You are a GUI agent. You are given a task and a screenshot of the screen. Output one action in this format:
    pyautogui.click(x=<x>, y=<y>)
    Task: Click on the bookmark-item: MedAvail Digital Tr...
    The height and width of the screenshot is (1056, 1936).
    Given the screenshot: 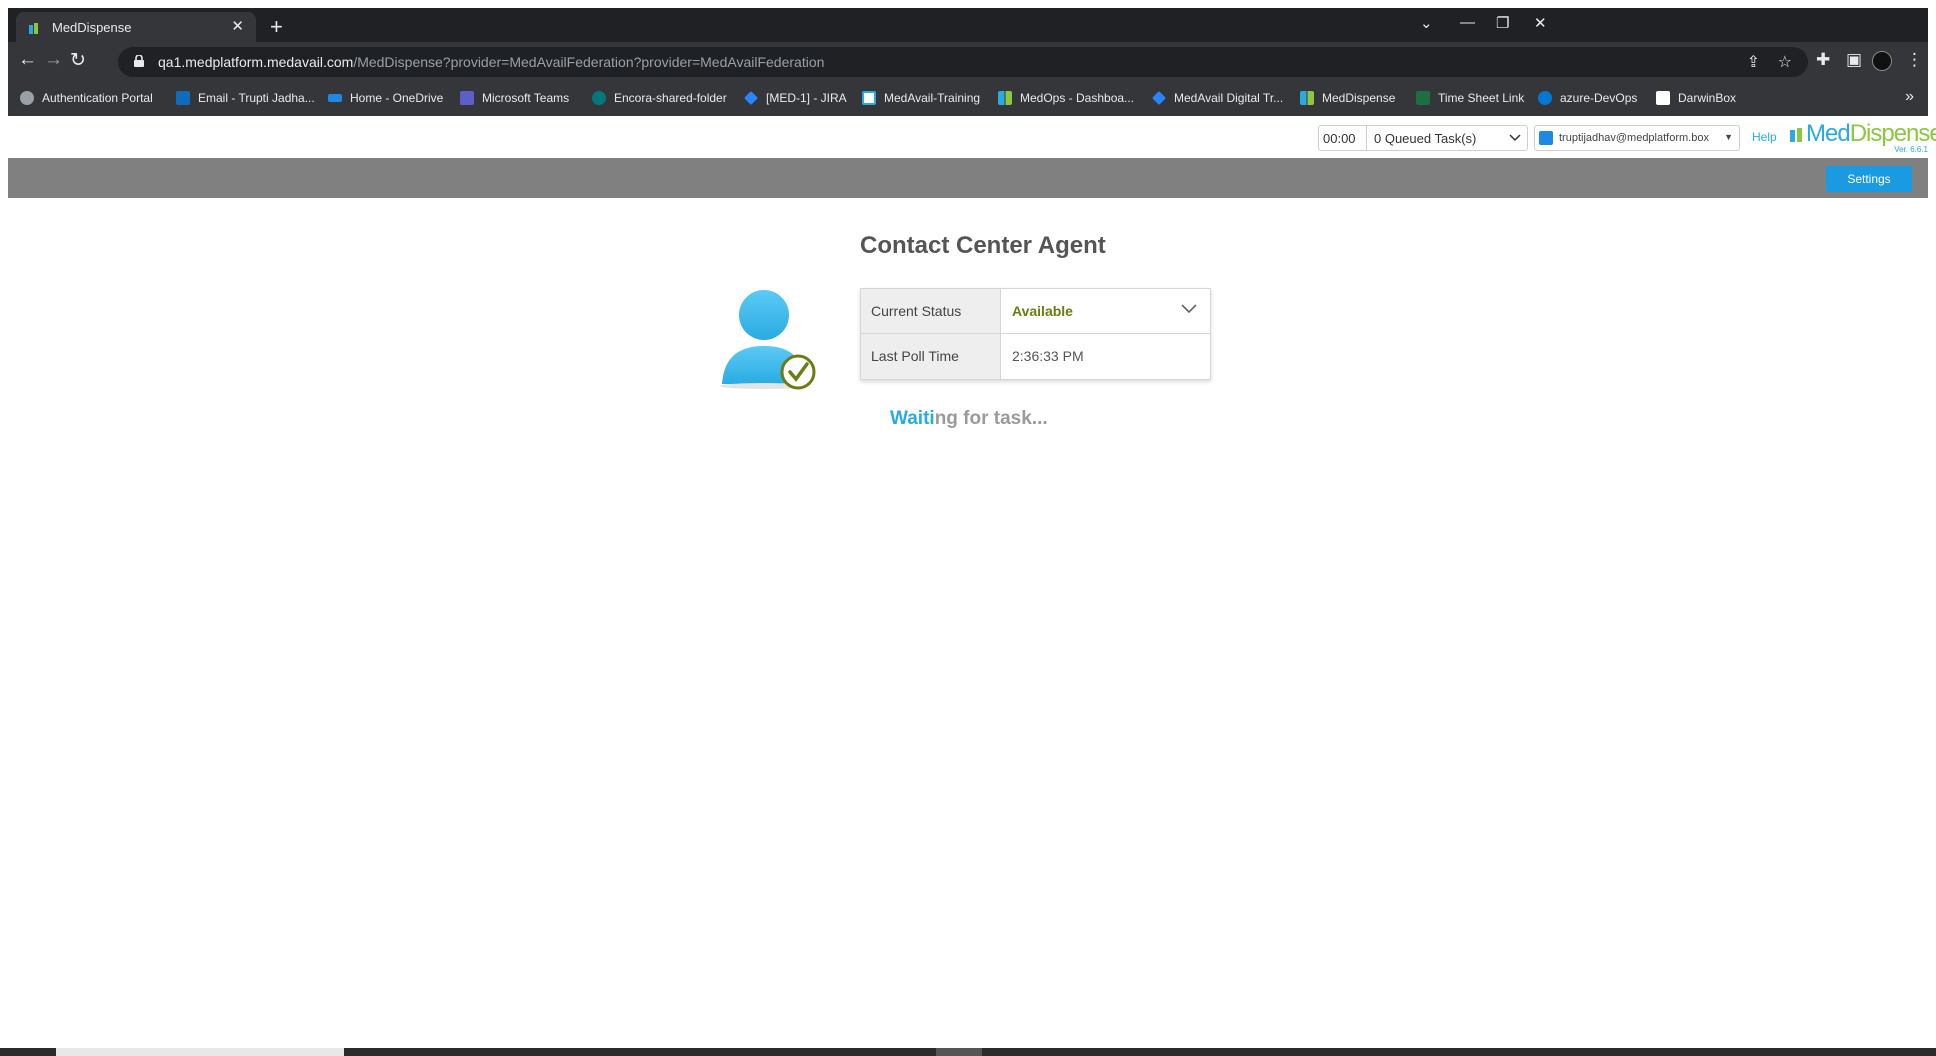 What is the action you would take?
    pyautogui.click(x=1217, y=98)
    